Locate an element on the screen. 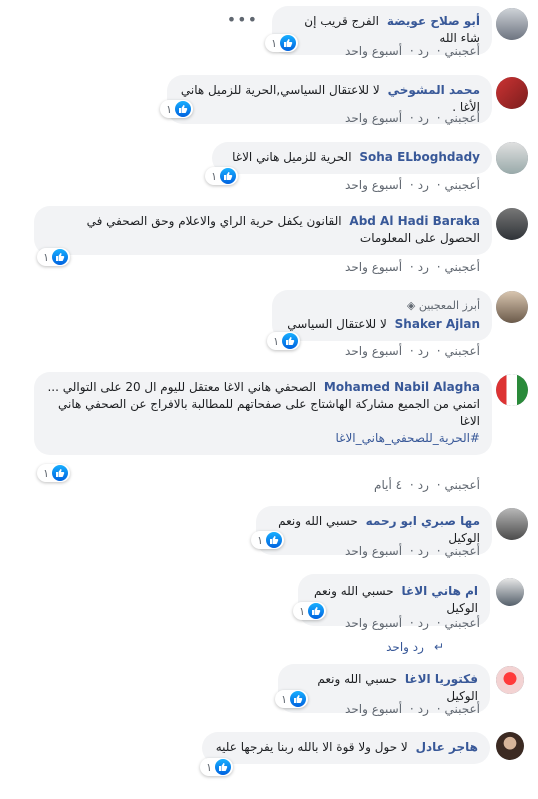 The image size is (538, 799). comment-bubble: Soha ELboghdady الحرية للزميل هاني الاغا is located at coordinates (352, 158).